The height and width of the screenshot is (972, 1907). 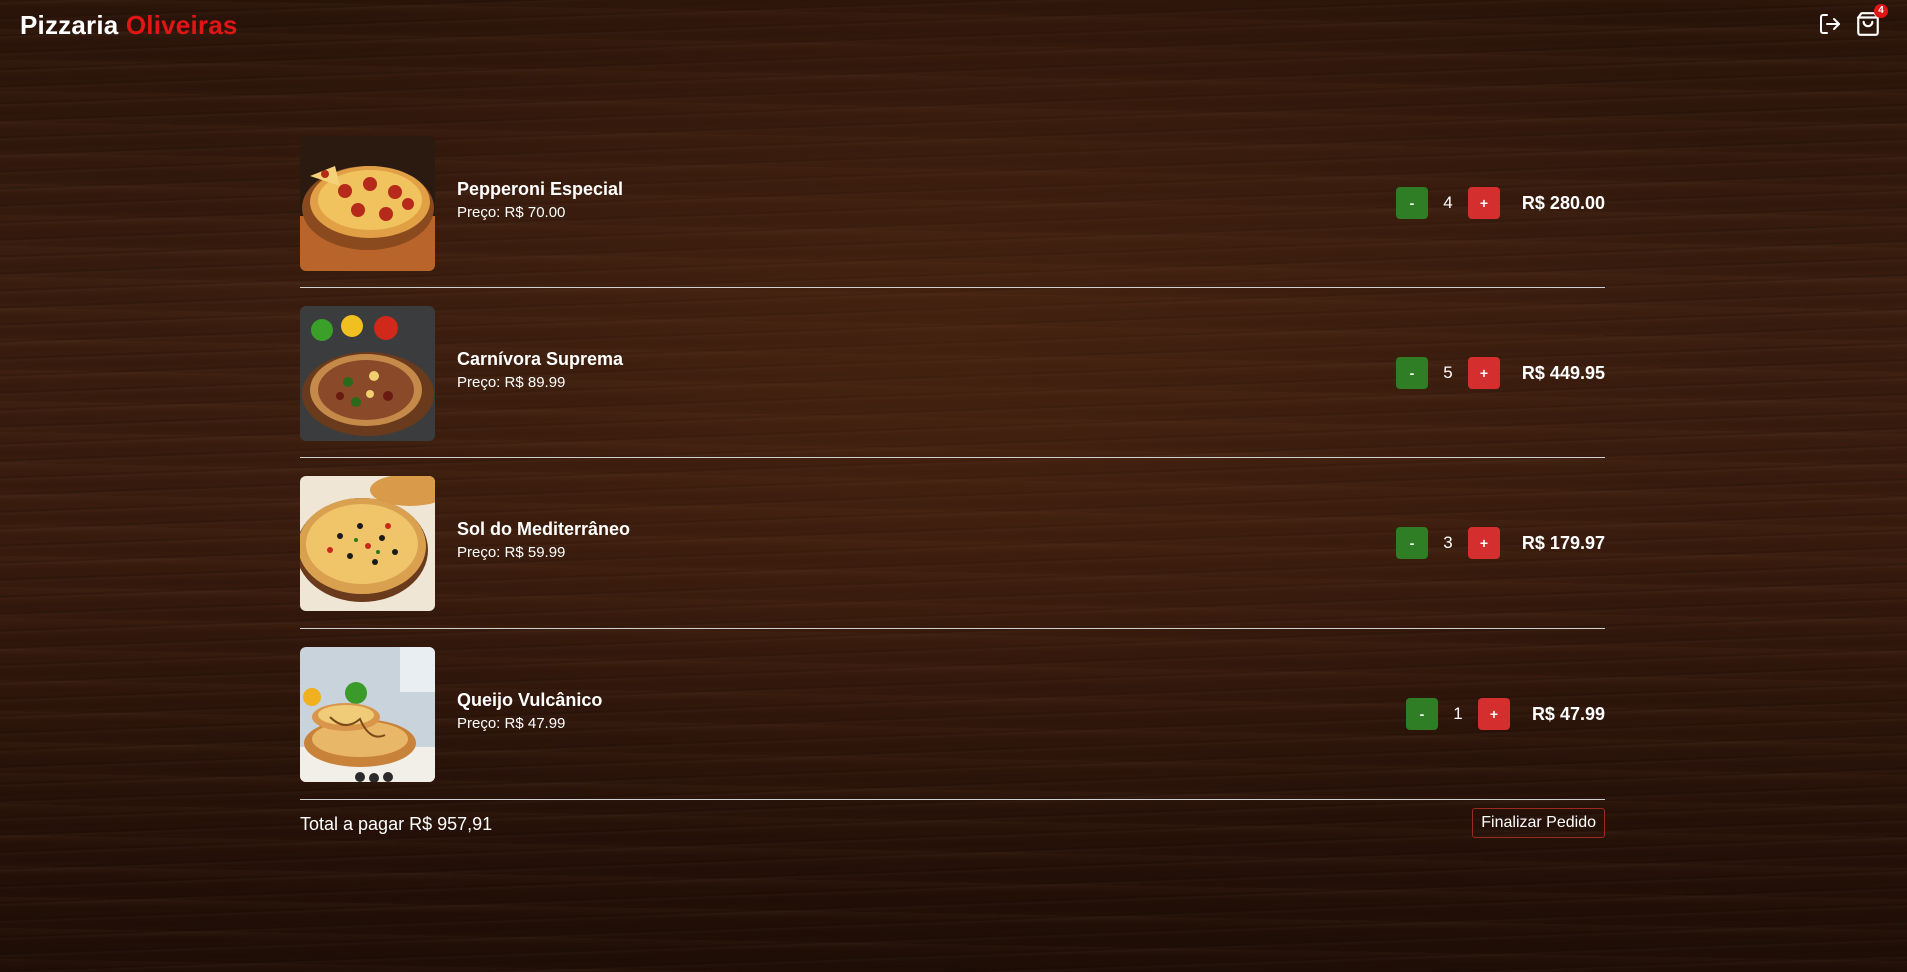 What do you see at coordinates (1458, 713) in the screenshot?
I see `quantity-value: 1` at bounding box center [1458, 713].